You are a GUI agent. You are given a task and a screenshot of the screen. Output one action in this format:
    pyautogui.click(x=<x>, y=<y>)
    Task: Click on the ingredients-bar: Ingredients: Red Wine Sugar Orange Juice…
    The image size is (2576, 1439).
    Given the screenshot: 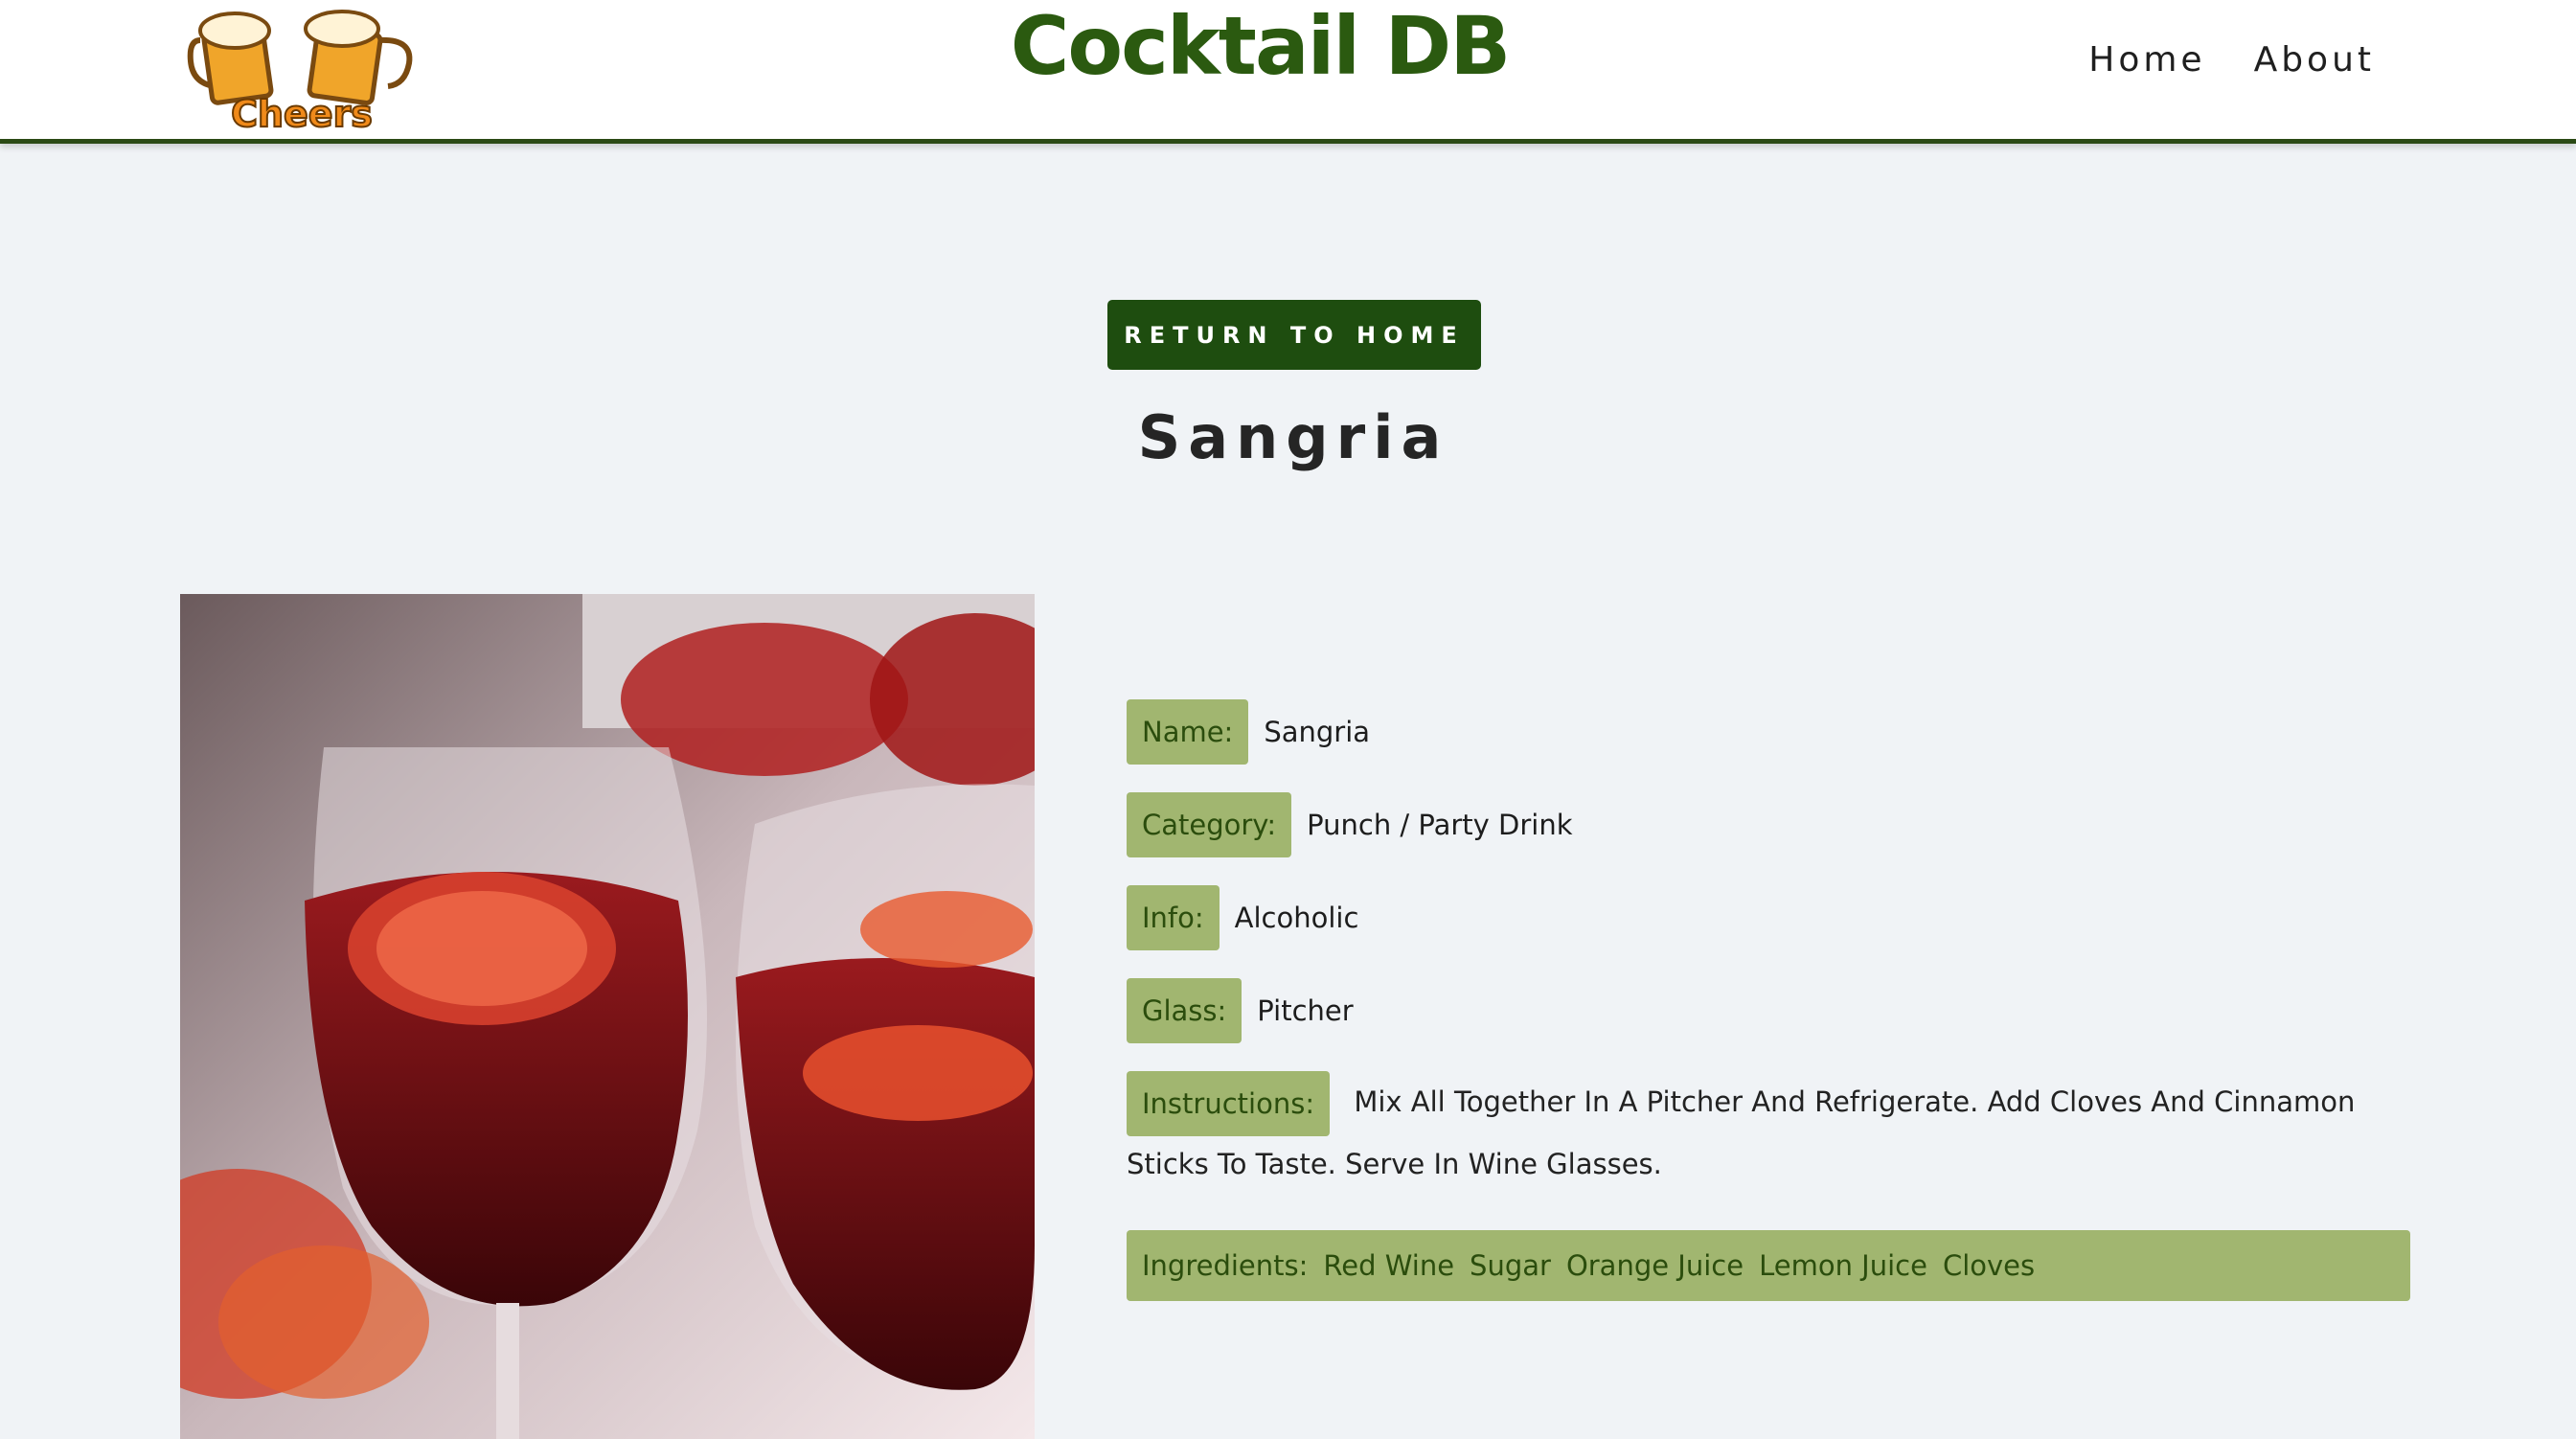 What is the action you would take?
    pyautogui.click(x=1768, y=1265)
    